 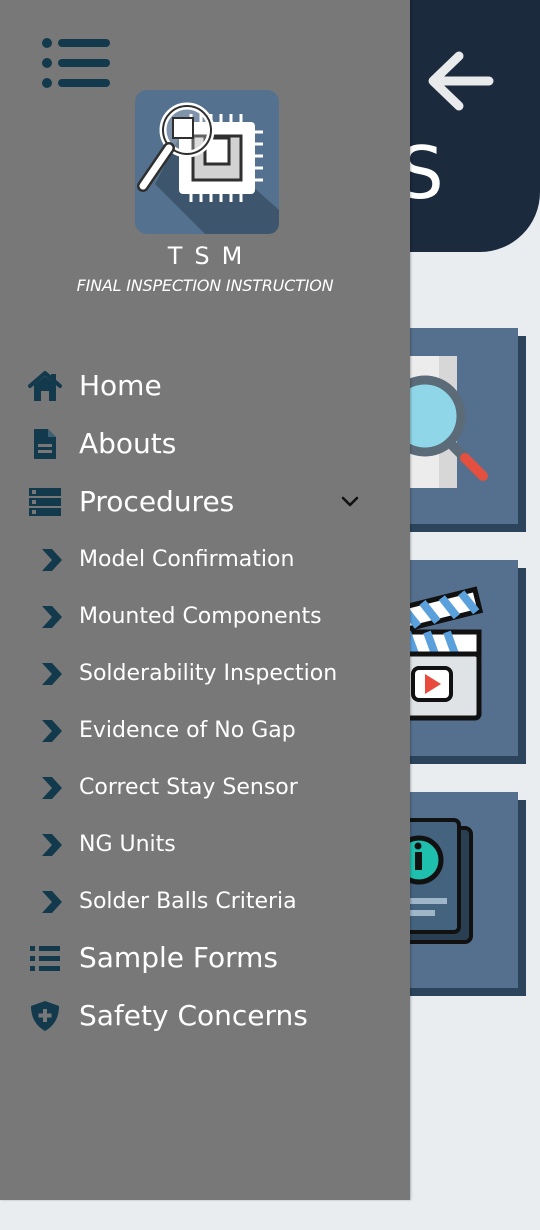 What do you see at coordinates (441, 422) in the screenshot?
I see `magnifier-document-icon` at bounding box center [441, 422].